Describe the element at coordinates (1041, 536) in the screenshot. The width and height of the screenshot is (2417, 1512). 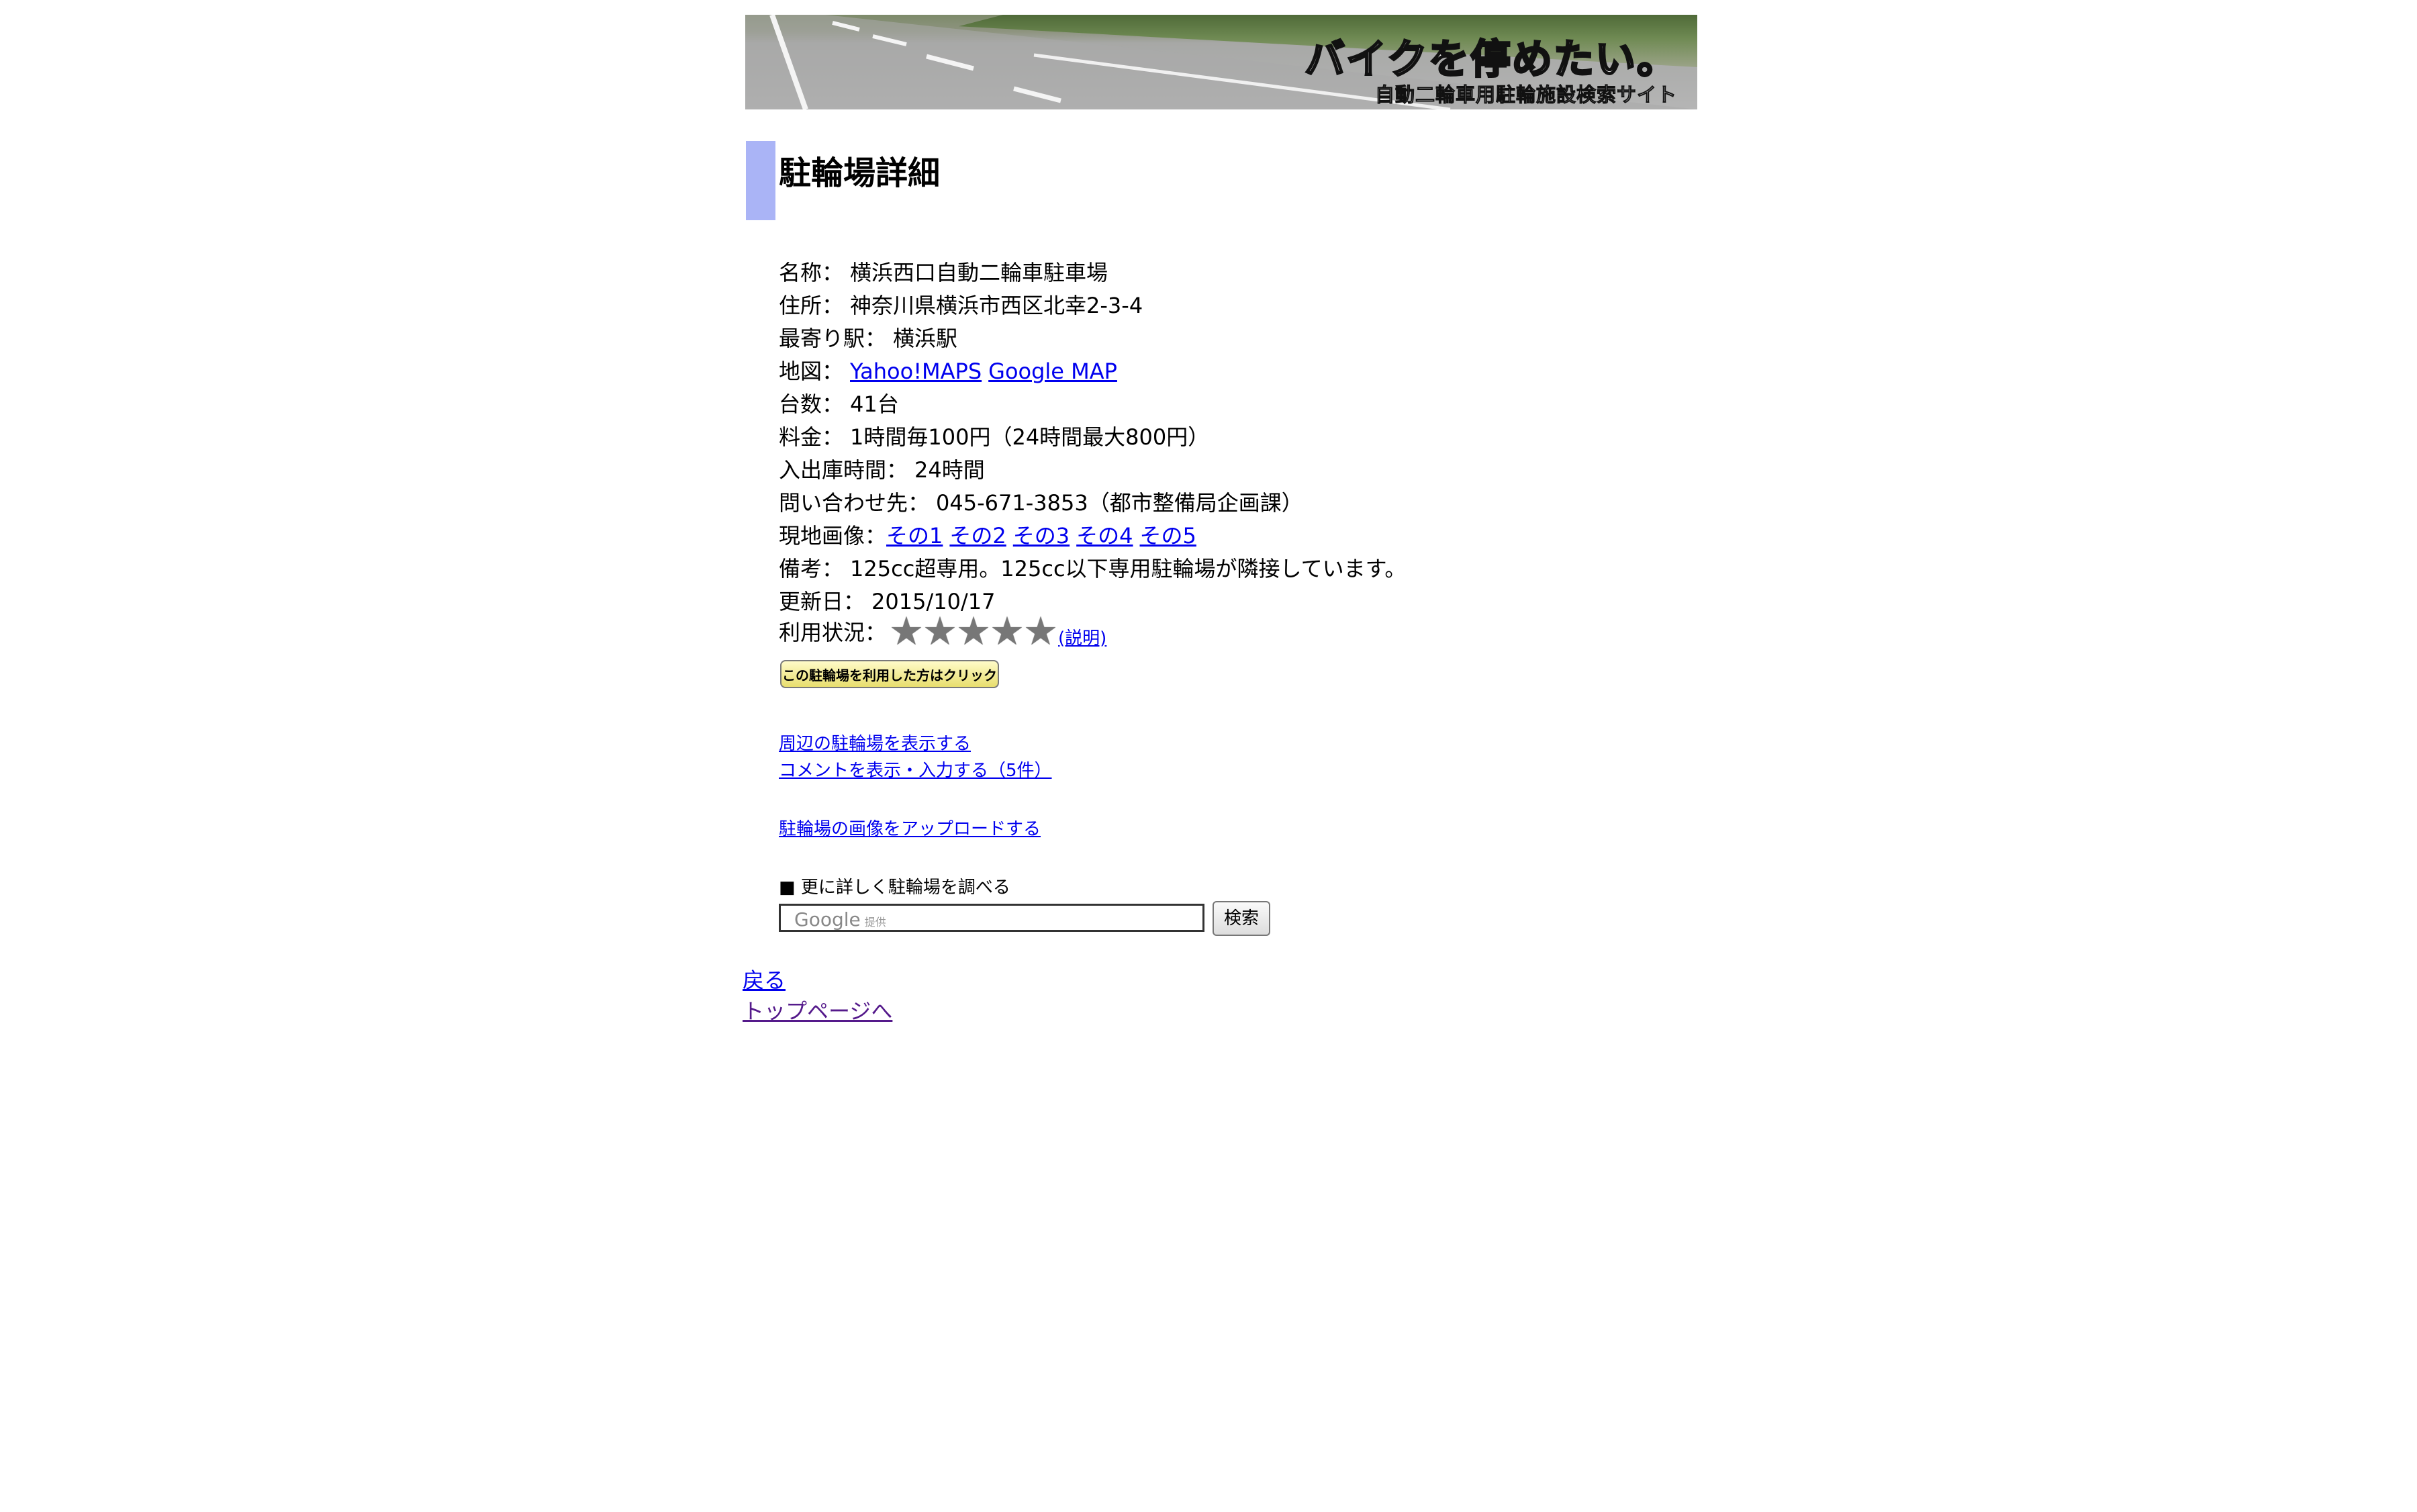
I see `image-link-3: その3` at that location.